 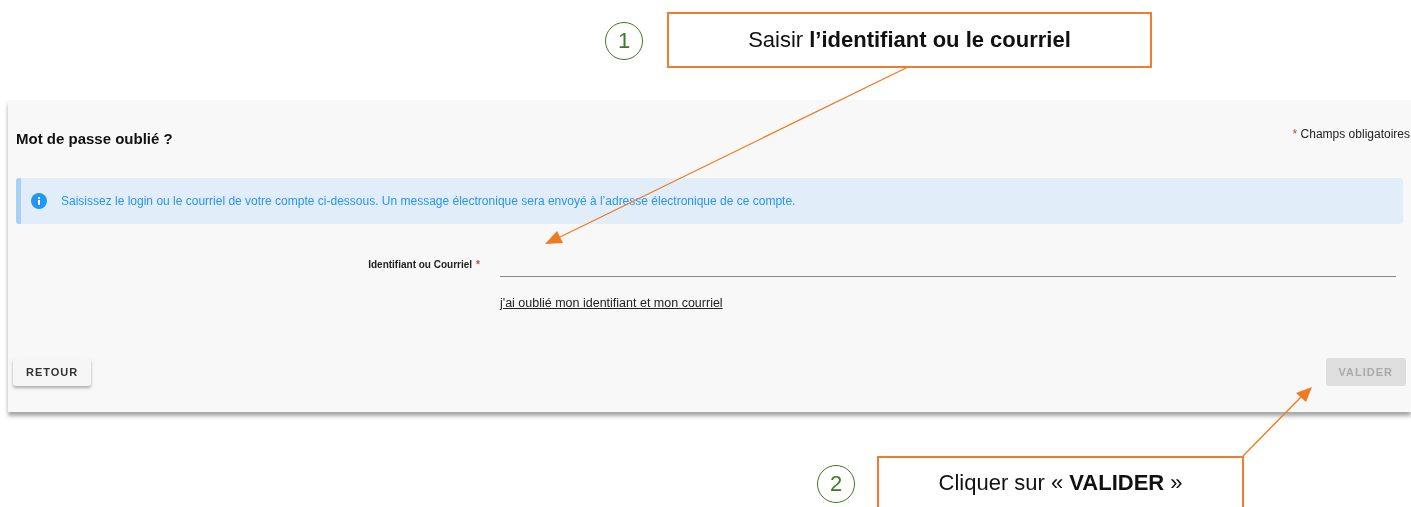 I want to click on field-label: Identifiant ou Courriel *, so click(x=423, y=264).